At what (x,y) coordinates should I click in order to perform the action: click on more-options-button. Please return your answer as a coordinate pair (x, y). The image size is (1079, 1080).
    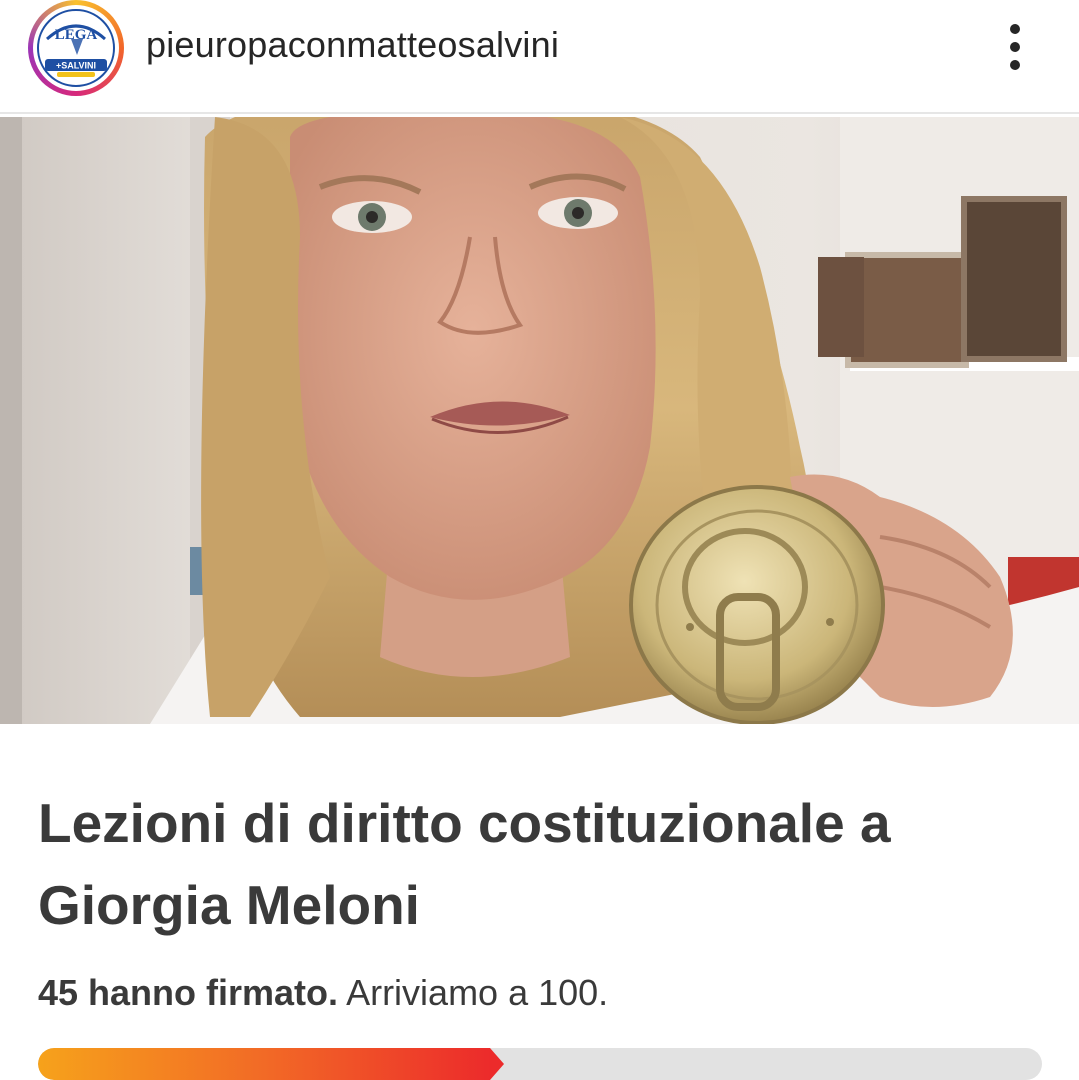
    Looking at the image, I should click on (1016, 46).